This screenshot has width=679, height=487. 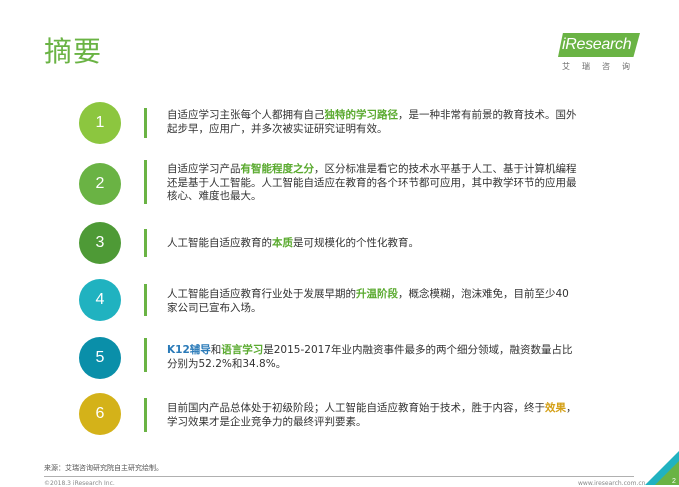 I want to click on footer-divider, so click(x=339, y=476).